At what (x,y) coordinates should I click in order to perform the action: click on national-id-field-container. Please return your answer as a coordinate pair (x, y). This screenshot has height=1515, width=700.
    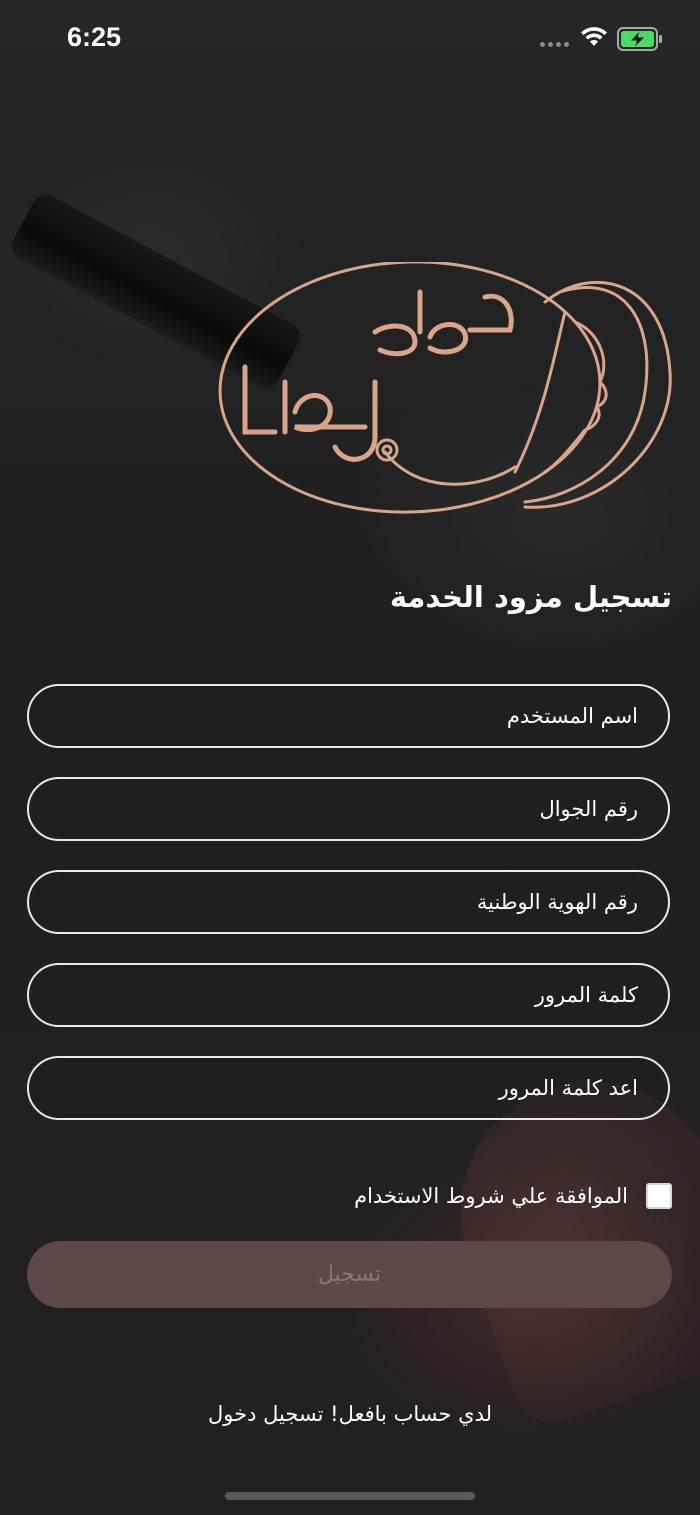
    Looking at the image, I should click on (348, 902).